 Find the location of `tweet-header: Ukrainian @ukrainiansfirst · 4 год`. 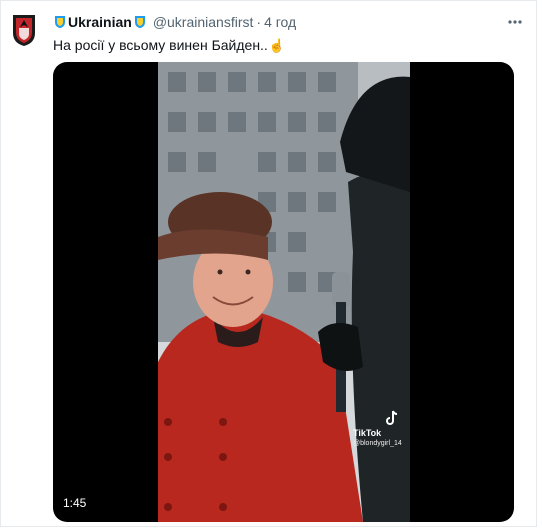

tweet-header: Ukrainian @ukrainiansfirst · 4 год is located at coordinates (288, 22).